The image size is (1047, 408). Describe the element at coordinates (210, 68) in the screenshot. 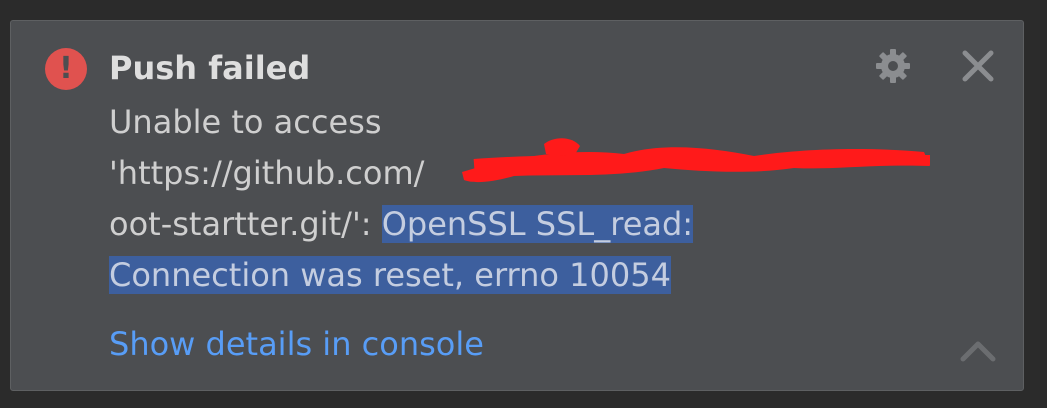

I see `notification-title: Push failed` at that location.